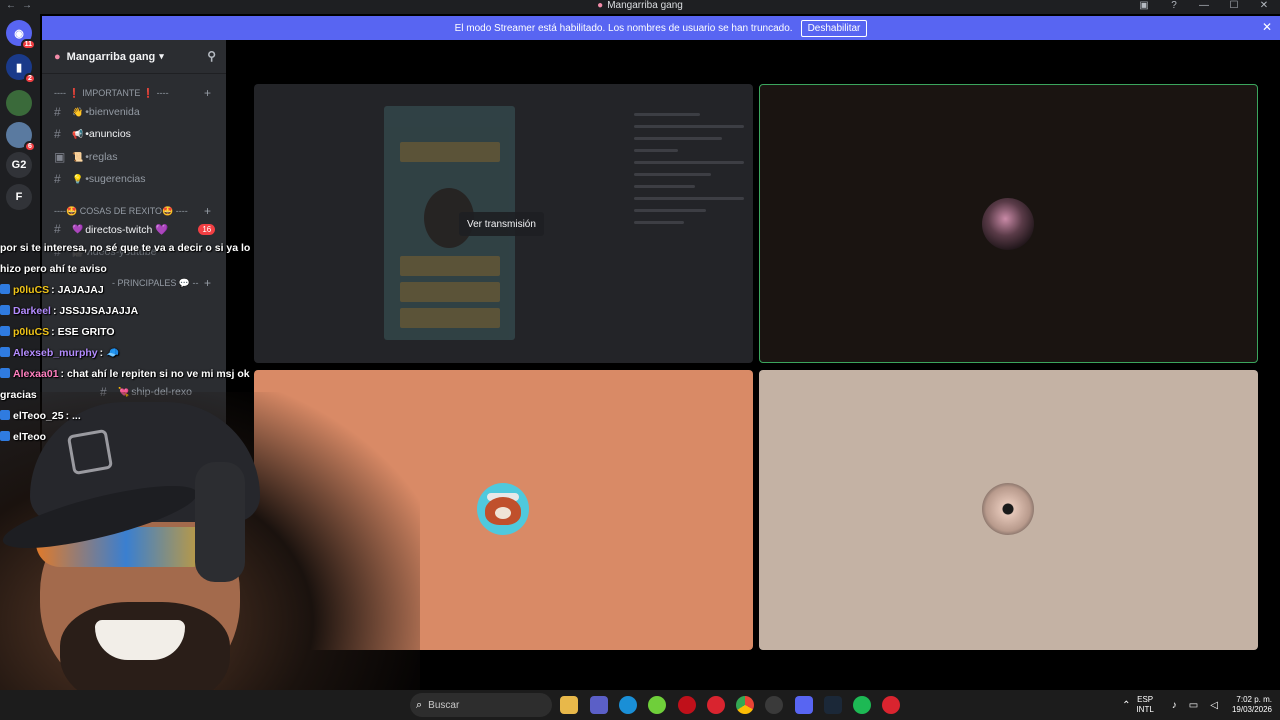  I want to click on chat-text: : ESE GRITO, so click(83, 332).